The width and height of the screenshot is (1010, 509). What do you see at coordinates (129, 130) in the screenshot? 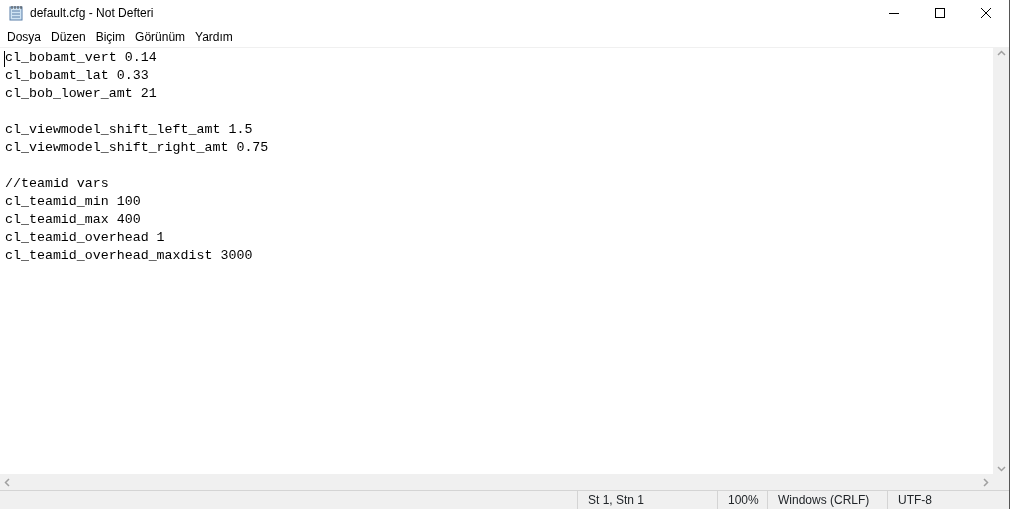
I see `text-line: cl_viewmodel_shift_left_amt 1.5` at bounding box center [129, 130].